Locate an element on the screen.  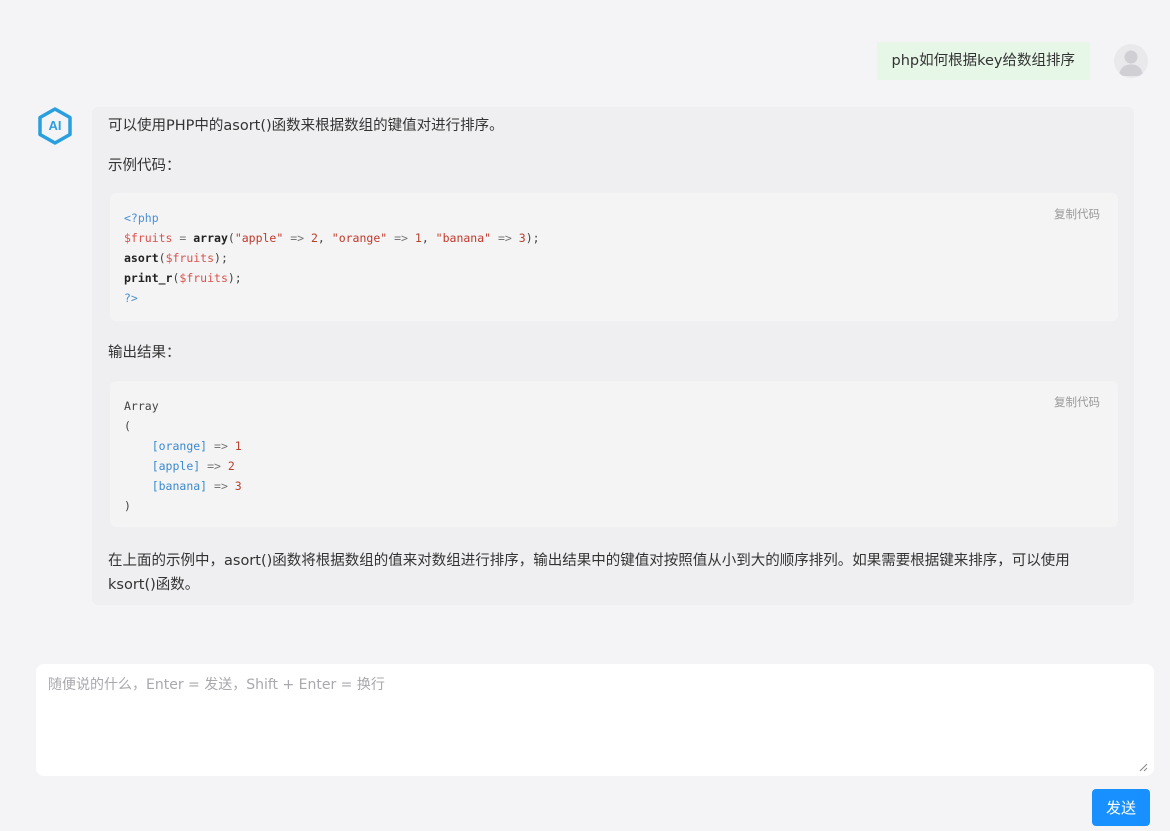
ai-intro-text: 可以使用PHP中的asort()函数来根据数组的键值对进行排序。 is located at coordinates (306, 126).